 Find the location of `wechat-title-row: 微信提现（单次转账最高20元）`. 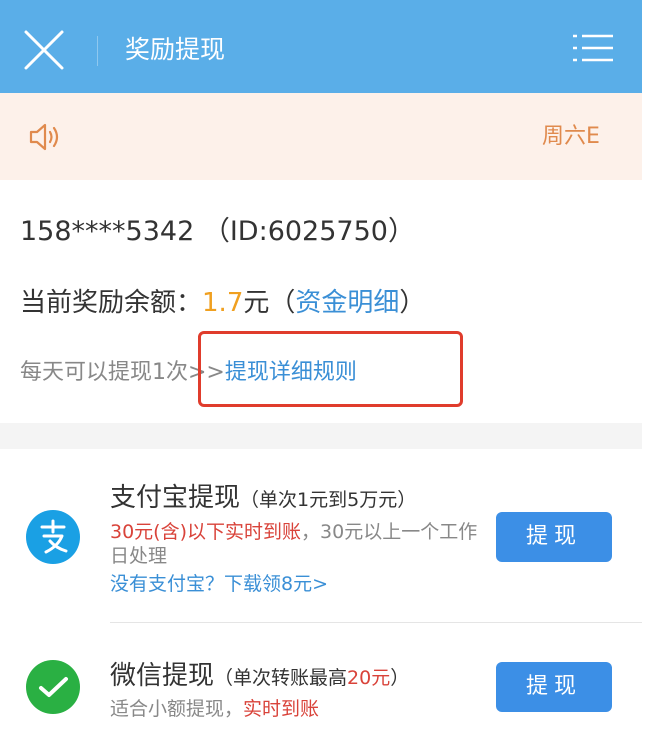

wechat-title-row: 微信提现（单次转账最高20元） is located at coordinates (259, 677).